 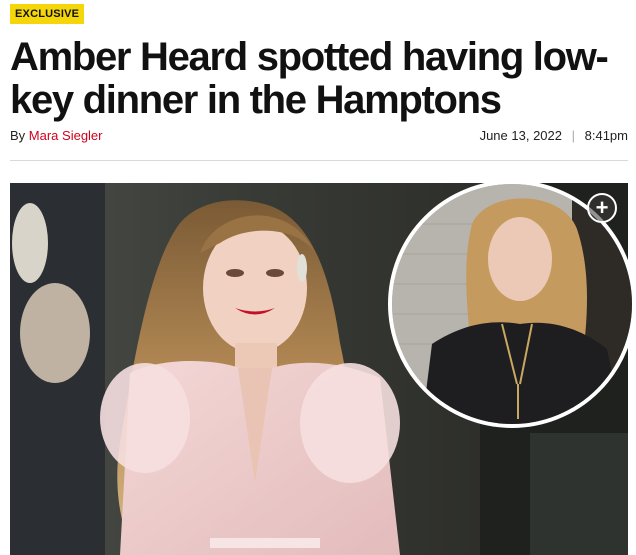 What do you see at coordinates (47, 14) in the screenshot?
I see `exclusive-badge: EXCLUSIVE` at bounding box center [47, 14].